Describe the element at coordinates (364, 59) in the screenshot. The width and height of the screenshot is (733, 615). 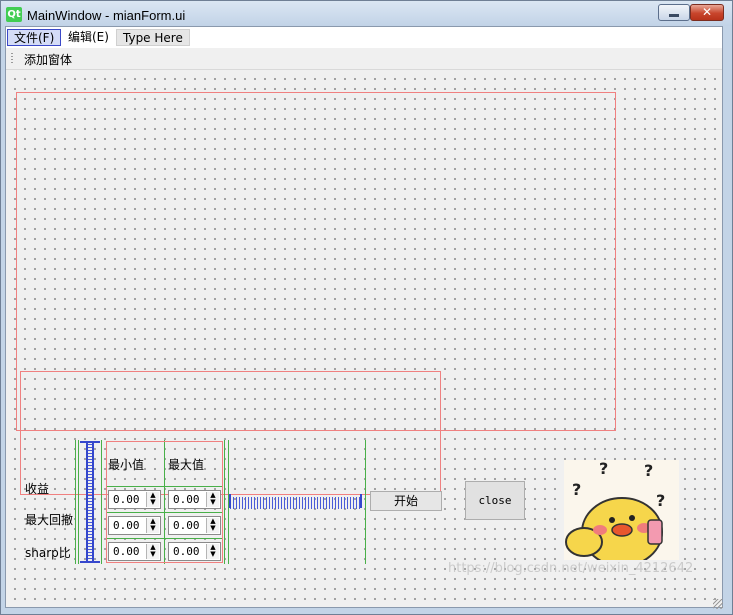
I see `toolbar: 添加窗体` at that location.